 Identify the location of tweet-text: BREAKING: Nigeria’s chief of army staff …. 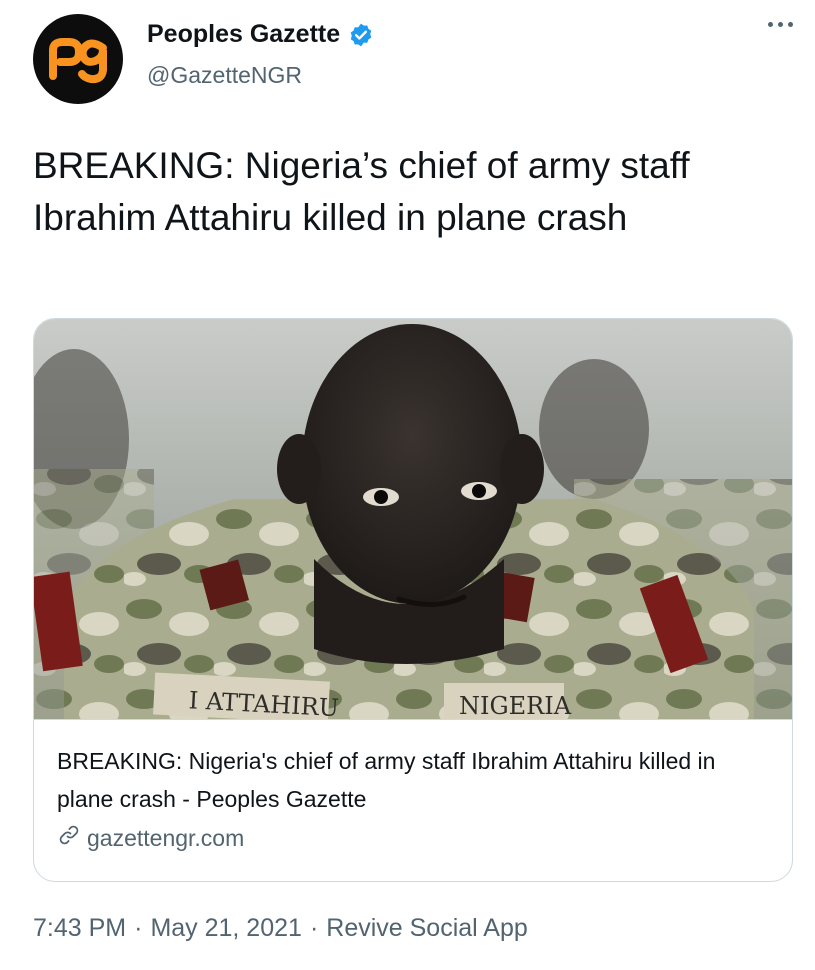
(361, 191).